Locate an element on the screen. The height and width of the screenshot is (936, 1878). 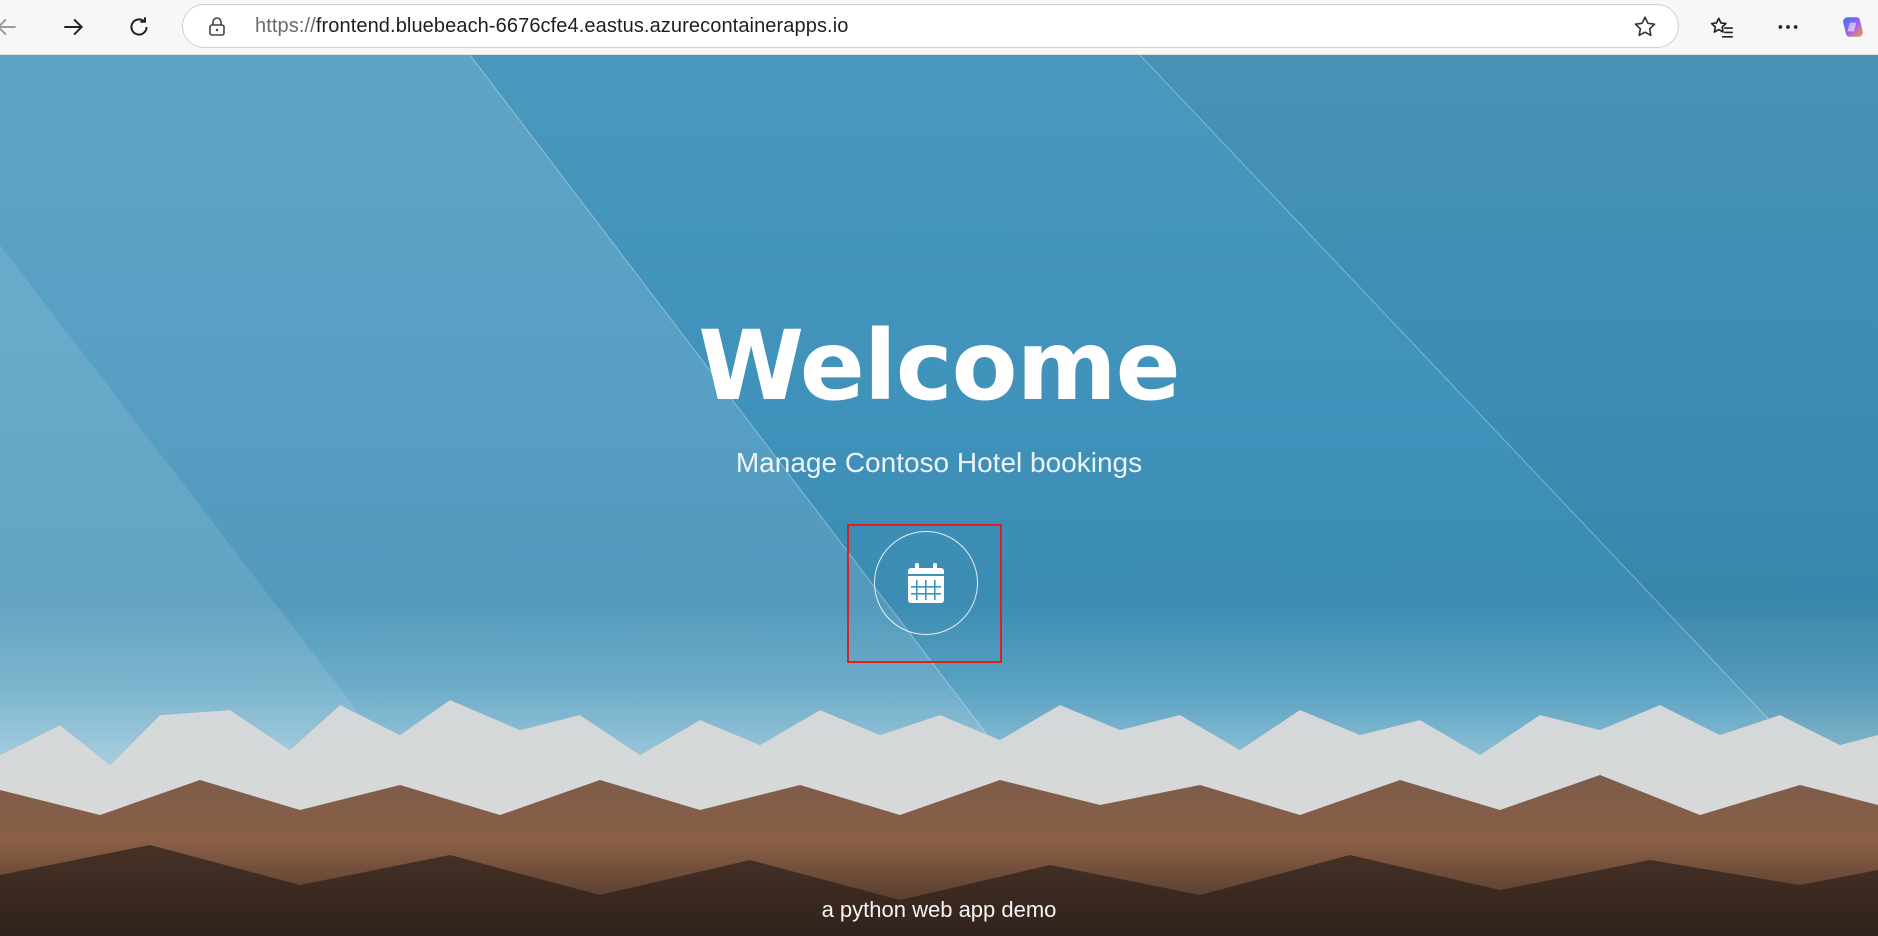
bookings-calendar-button is located at coordinates (926, 583).